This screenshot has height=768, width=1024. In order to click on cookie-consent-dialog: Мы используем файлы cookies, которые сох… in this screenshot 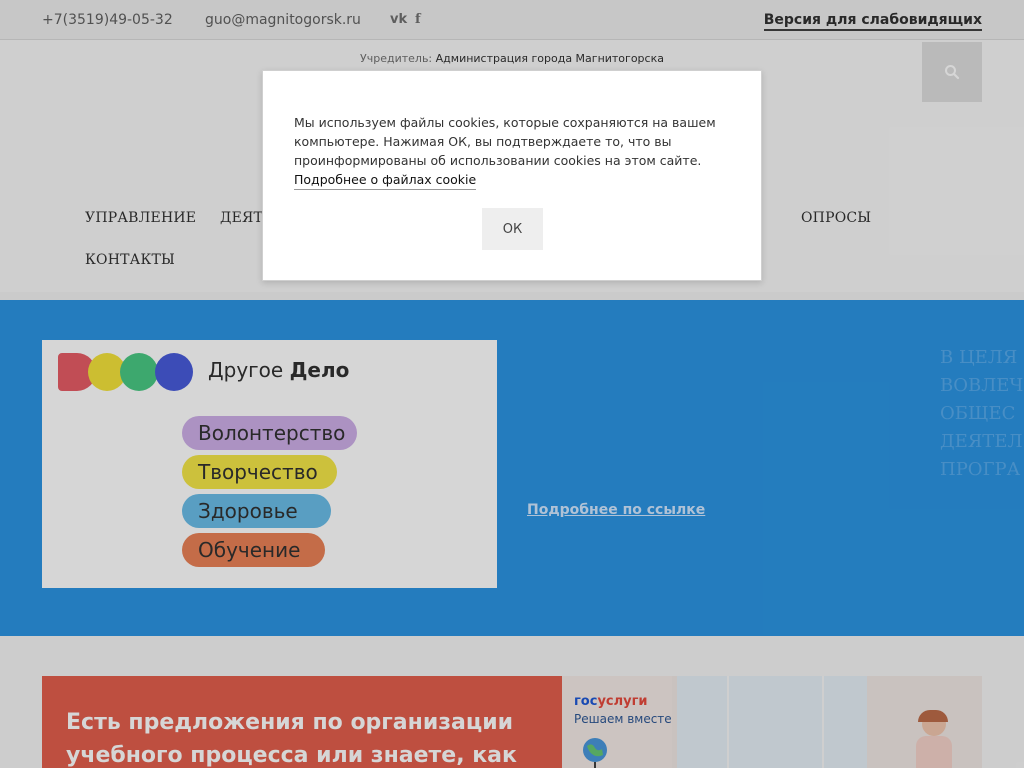, I will do `click(512, 175)`.